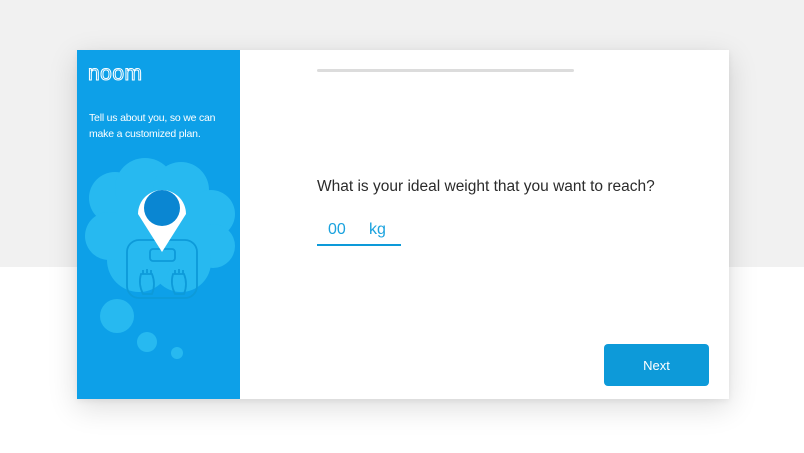  Describe the element at coordinates (337, 230) in the screenshot. I see `weight-value: 00` at that location.